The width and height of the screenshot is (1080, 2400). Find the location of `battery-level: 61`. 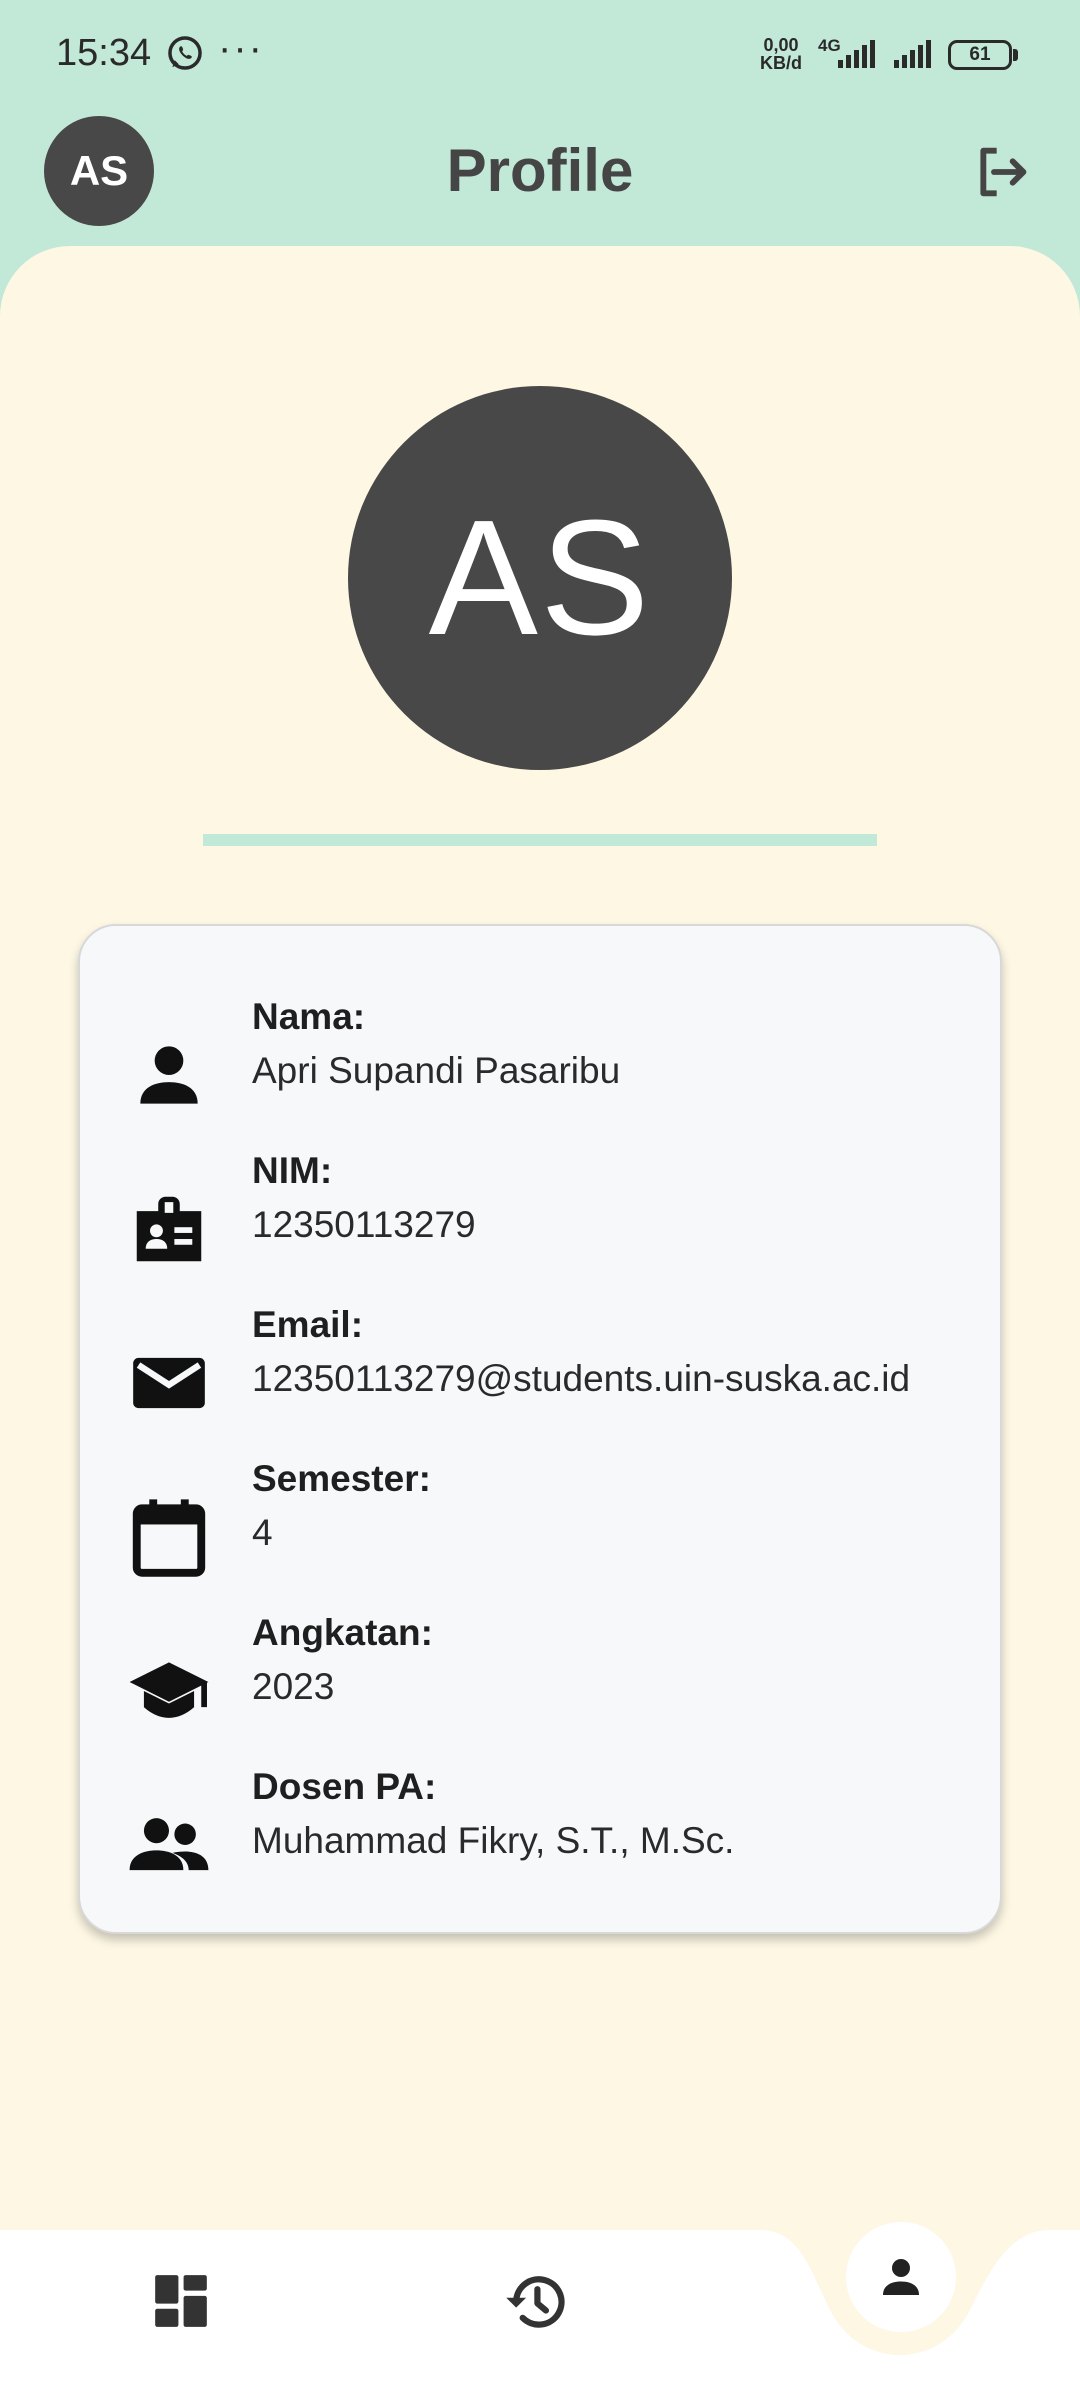

battery-level: 61 is located at coordinates (980, 54).